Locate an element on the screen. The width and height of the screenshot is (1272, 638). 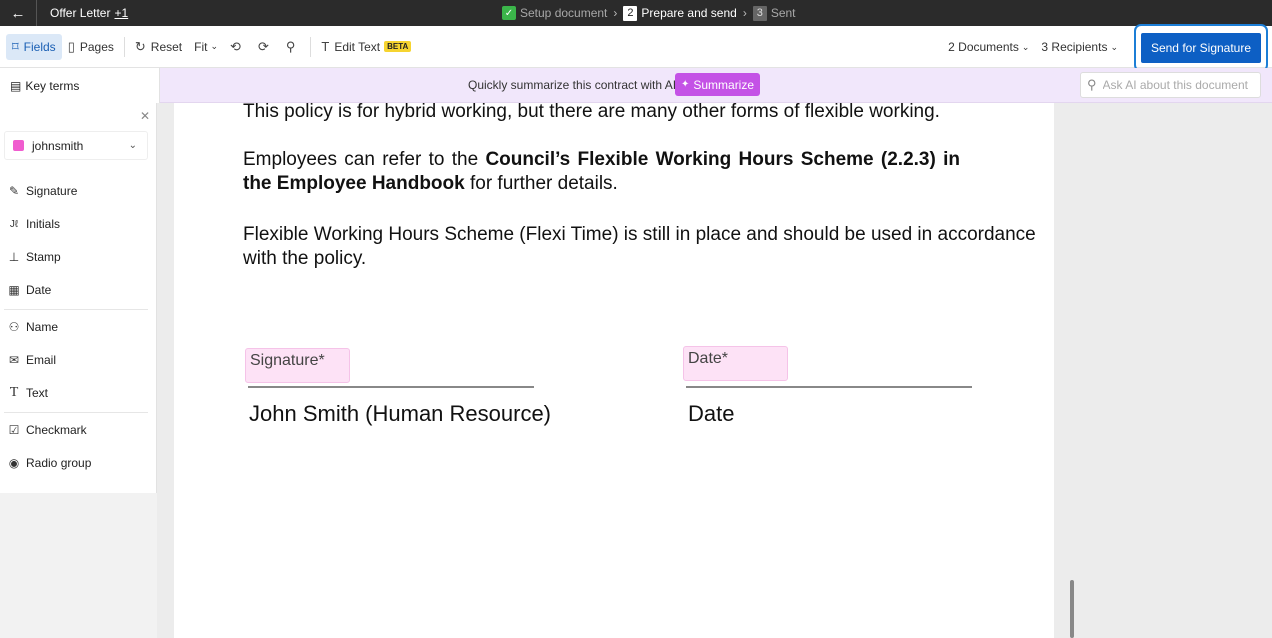
summarize-label: Summarize is located at coordinates (724, 84).